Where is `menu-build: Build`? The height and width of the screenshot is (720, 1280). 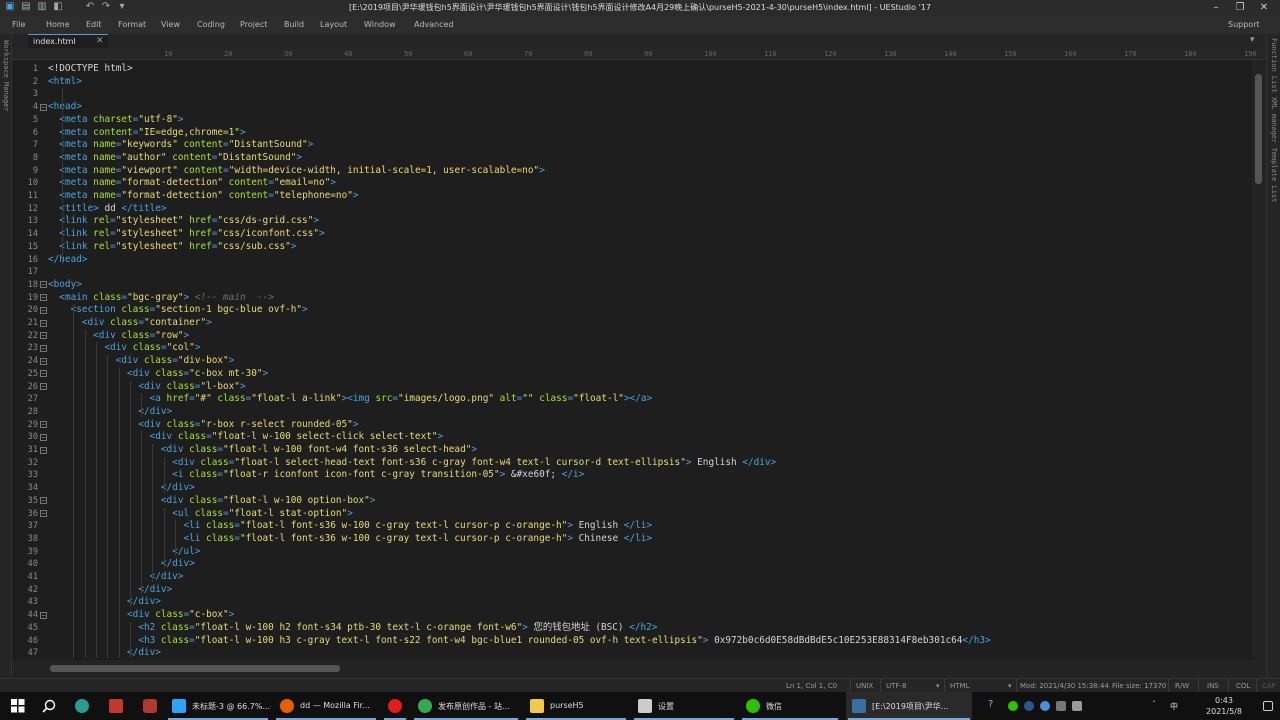 menu-build: Build is located at coordinates (294, 24).